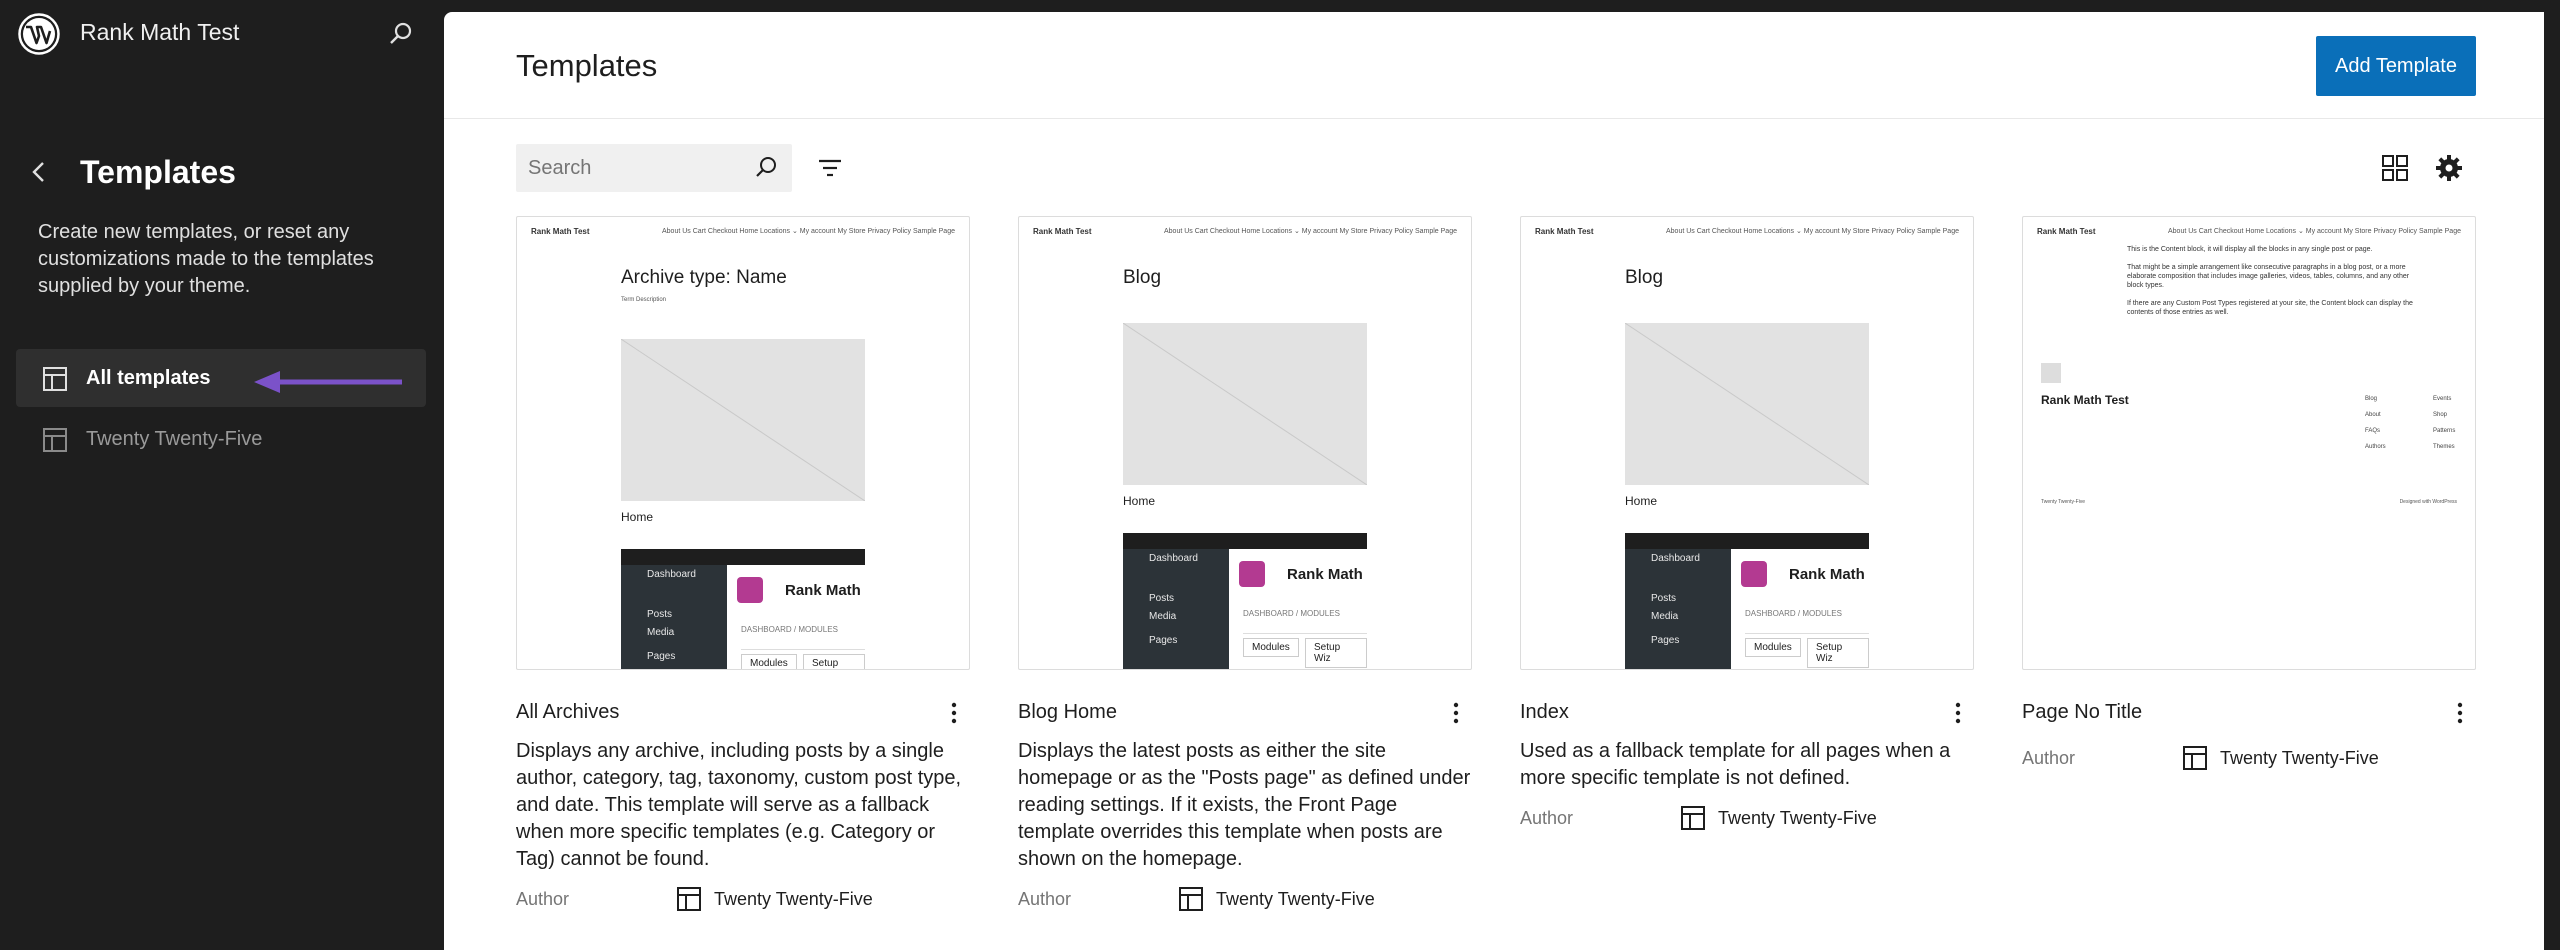  Describe the element at coordinates (2442, 399) in the screenshot. I see `preview-footer-link: Events` at that location.